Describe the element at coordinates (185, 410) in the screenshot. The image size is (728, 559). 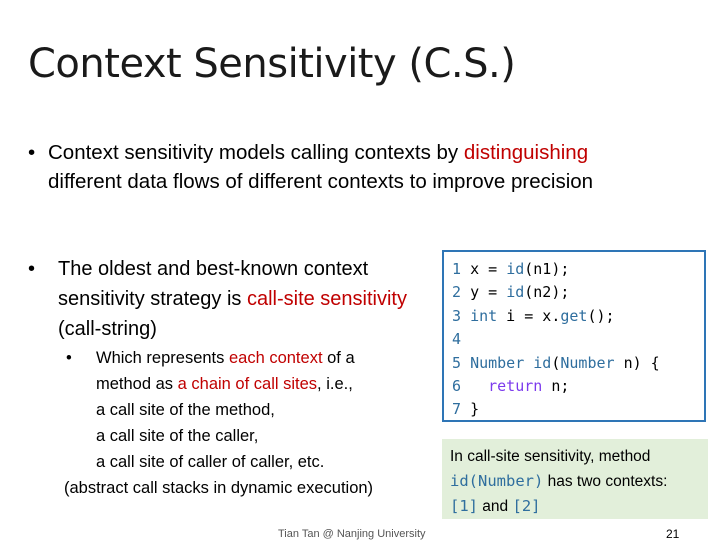
I see `sub-line-3: a call site of the method,` at that location.